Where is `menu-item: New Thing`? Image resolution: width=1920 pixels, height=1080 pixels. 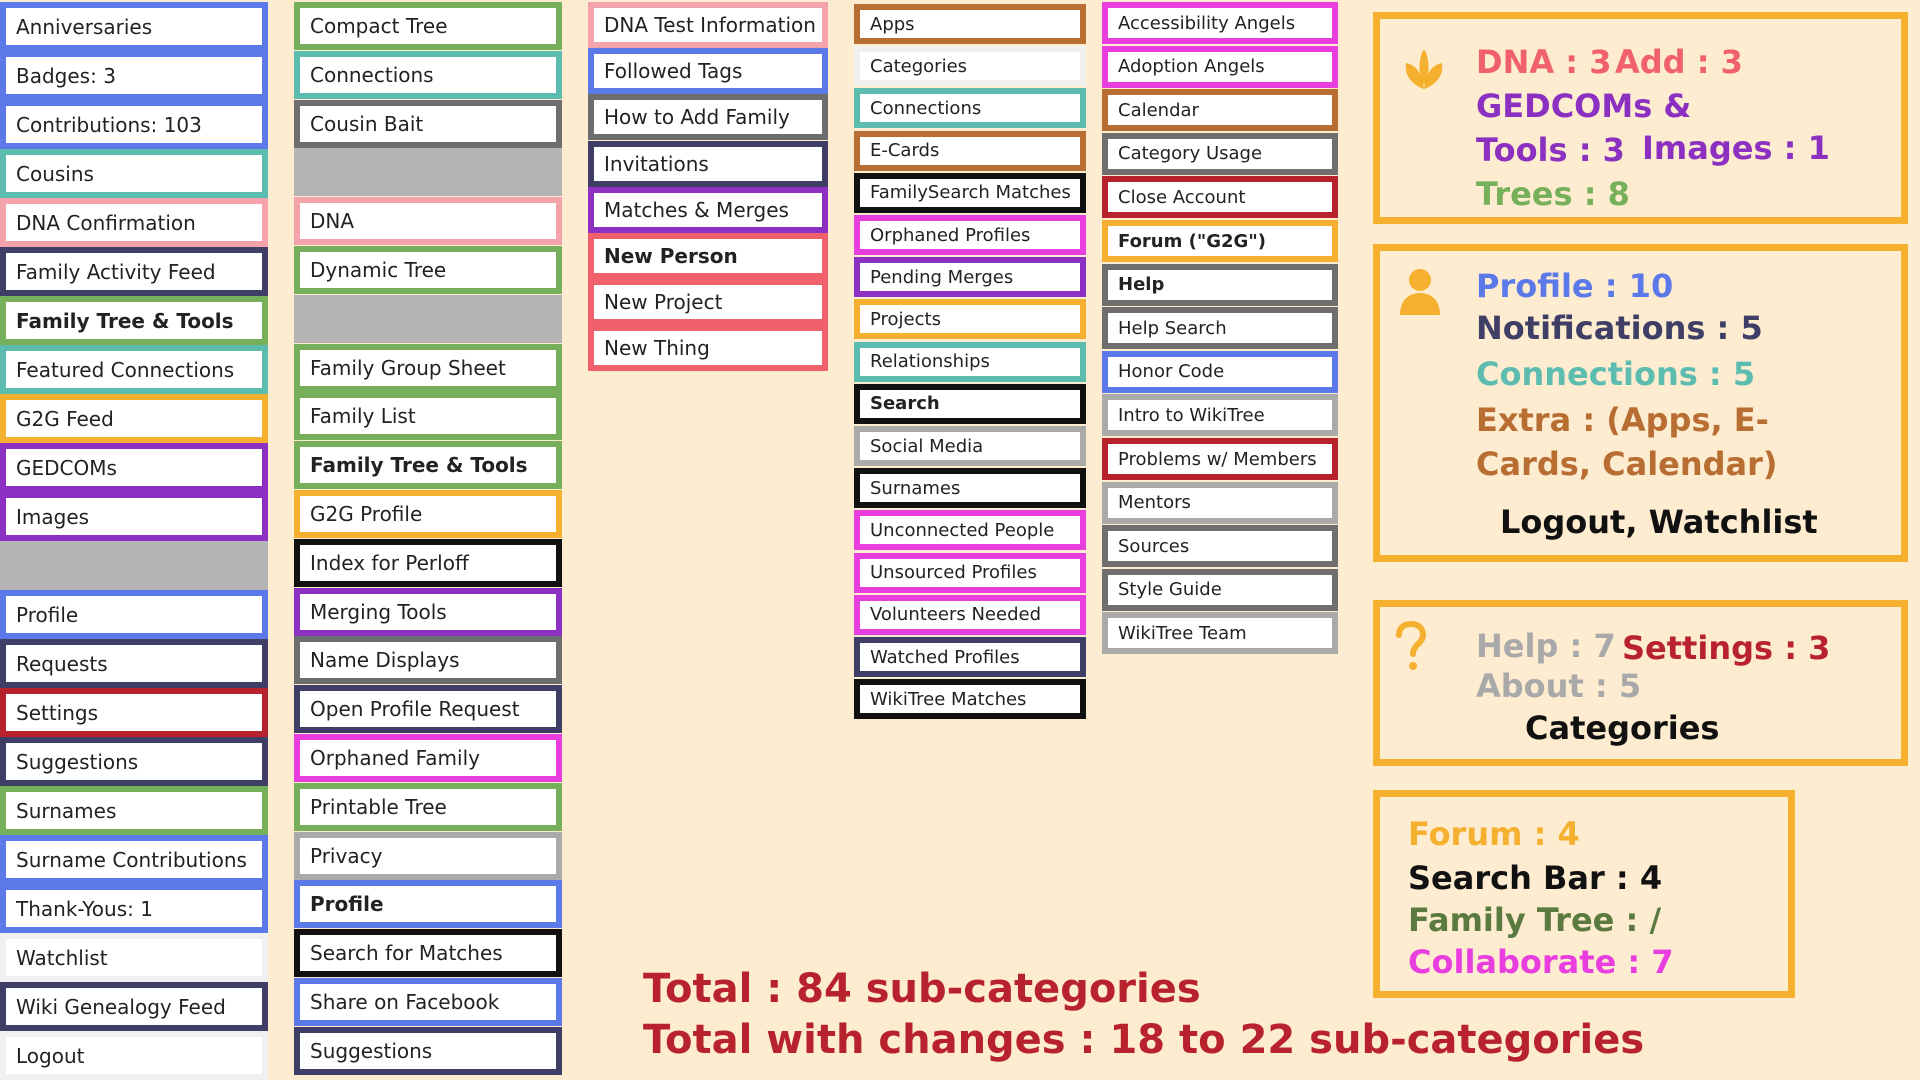
menu-item: New Thing is located at coordinates (708, 348).